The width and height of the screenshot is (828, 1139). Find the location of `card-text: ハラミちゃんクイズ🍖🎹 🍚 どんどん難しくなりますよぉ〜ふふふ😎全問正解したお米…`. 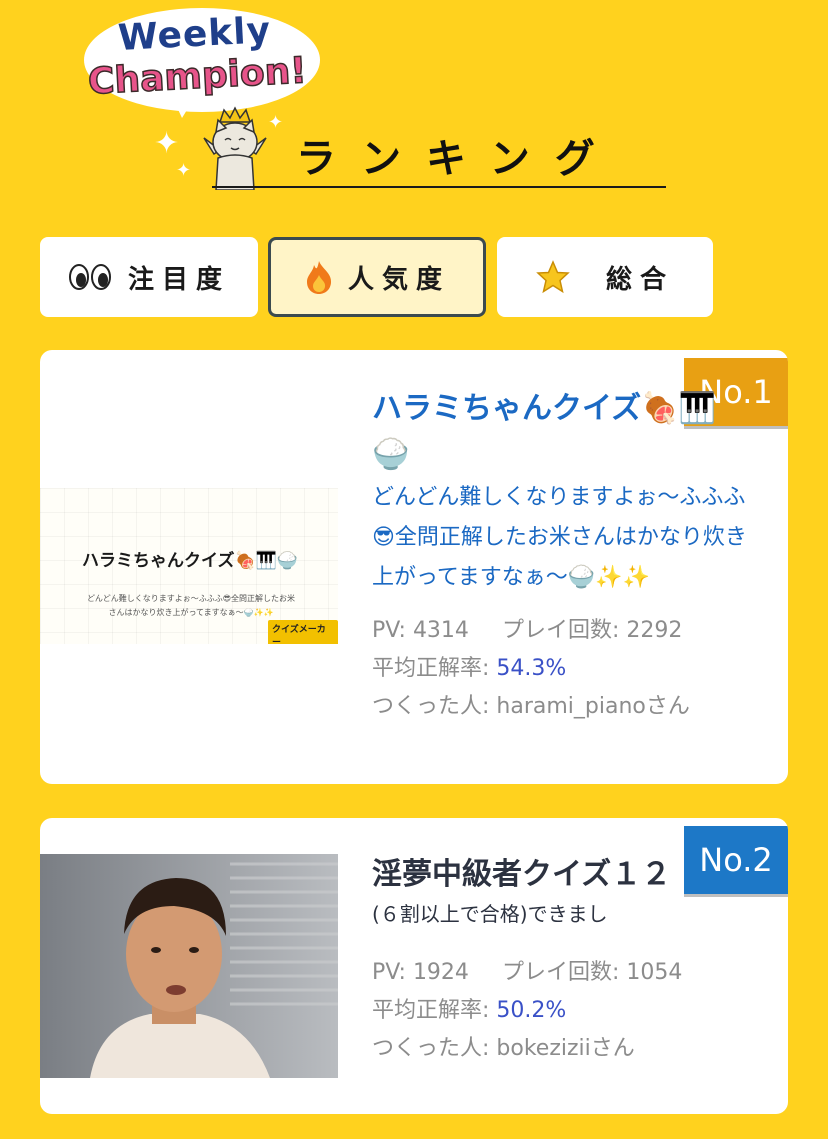

card-text: ハラミちゃんクイズ🍖🎹 🍚 どんどん難しくなりますよぉ〜ふふふ😎全問正解したお米… is located at coordinates (565, 556).